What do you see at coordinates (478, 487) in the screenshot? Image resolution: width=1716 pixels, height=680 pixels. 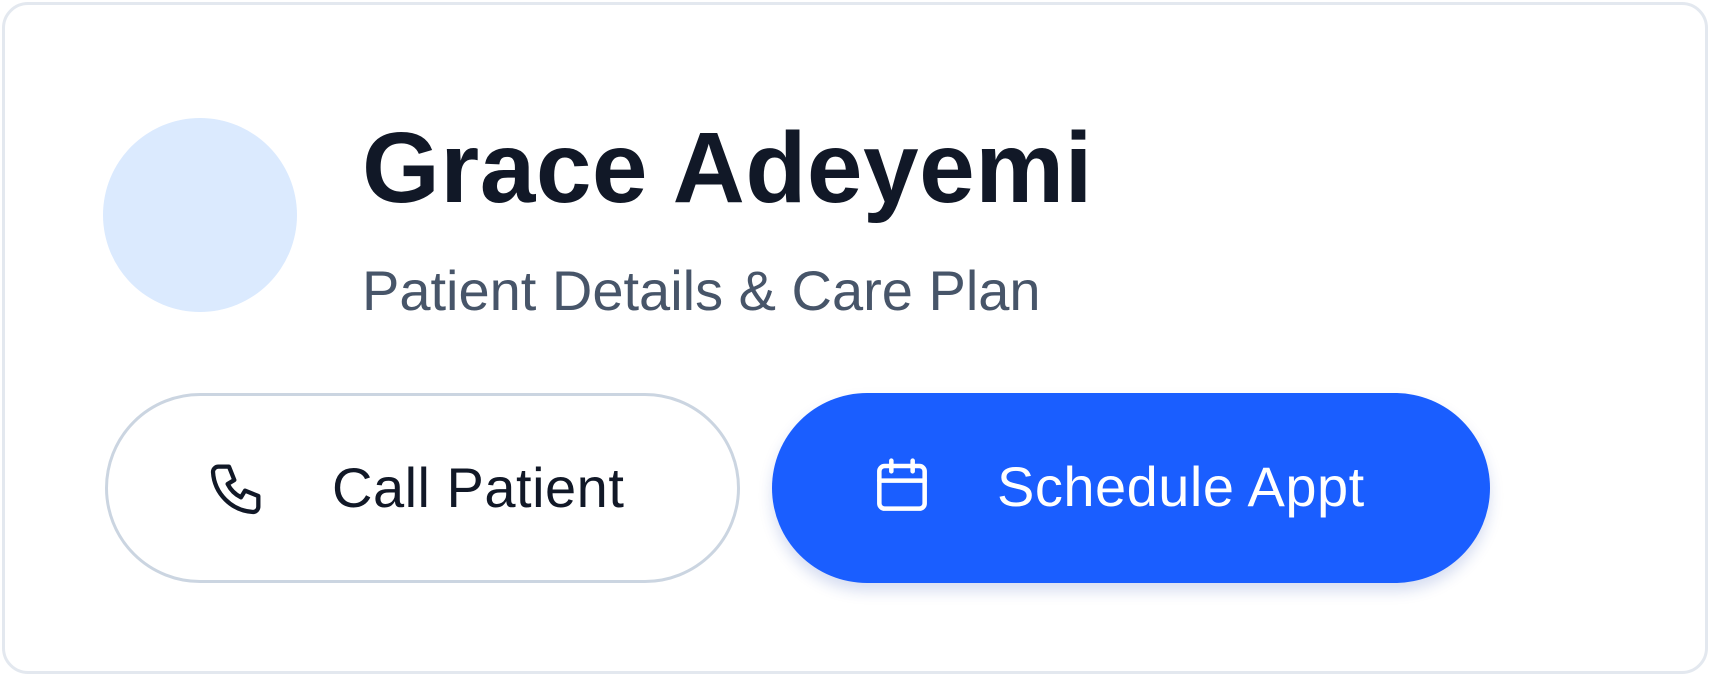 I see `call-patient-label: Call Patient` at bounding box center [478, 487].